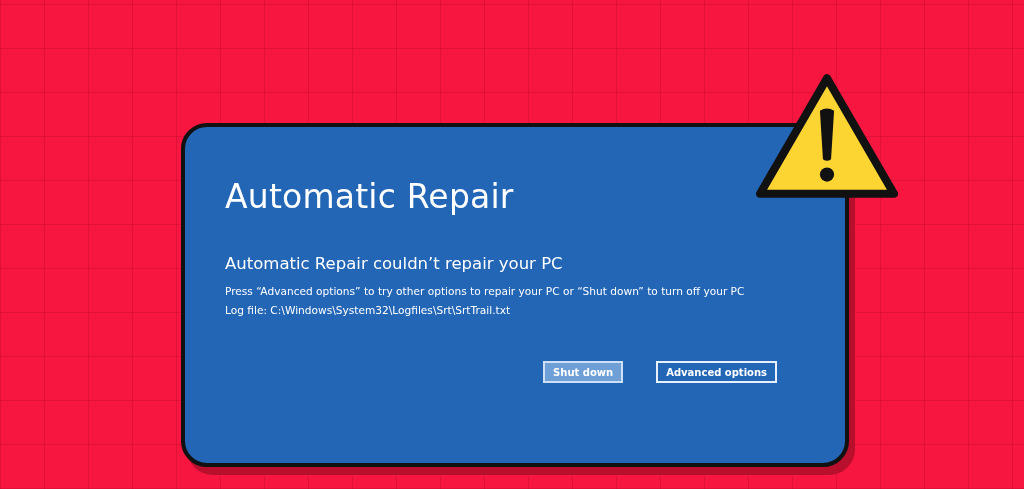 The height and width of the screenshot is (489, 1024). Describe the element at coordinates (370, 196) in the screenshot. I see `screen-title: Automatic Repair` at that location.